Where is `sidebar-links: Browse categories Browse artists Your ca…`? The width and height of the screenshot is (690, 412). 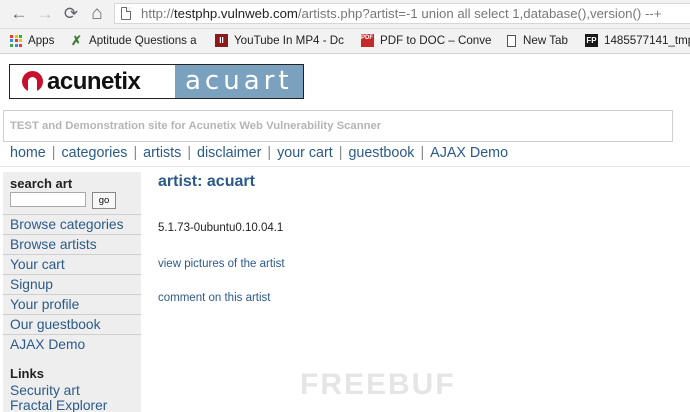 sidebar-links: Browse categories Browse artists Your ca… is located at coordinates (72, 284).